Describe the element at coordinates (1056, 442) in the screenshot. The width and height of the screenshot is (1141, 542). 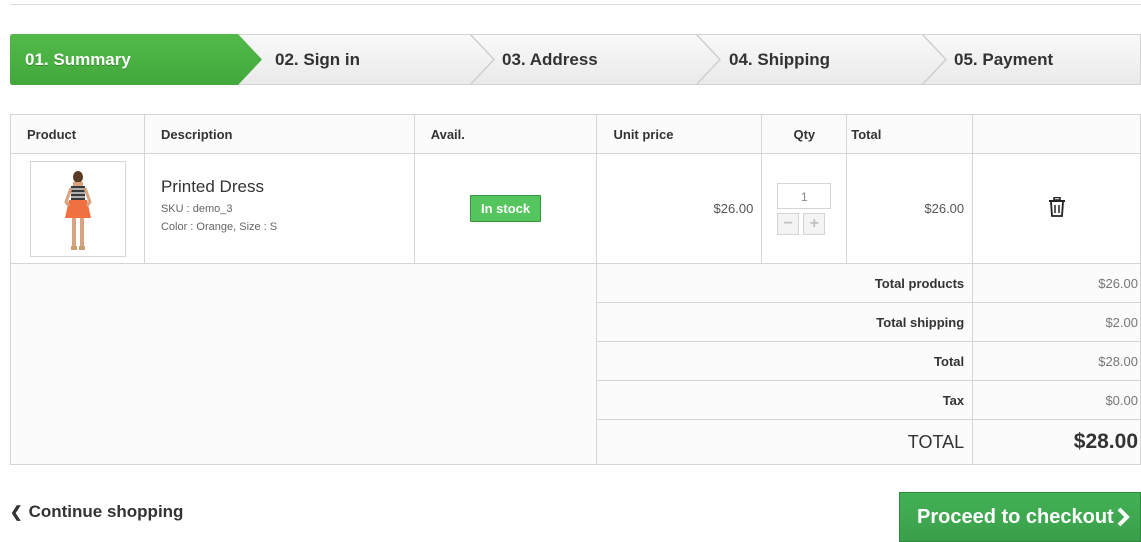
I see `grand-total-value: $28.00` at that location.